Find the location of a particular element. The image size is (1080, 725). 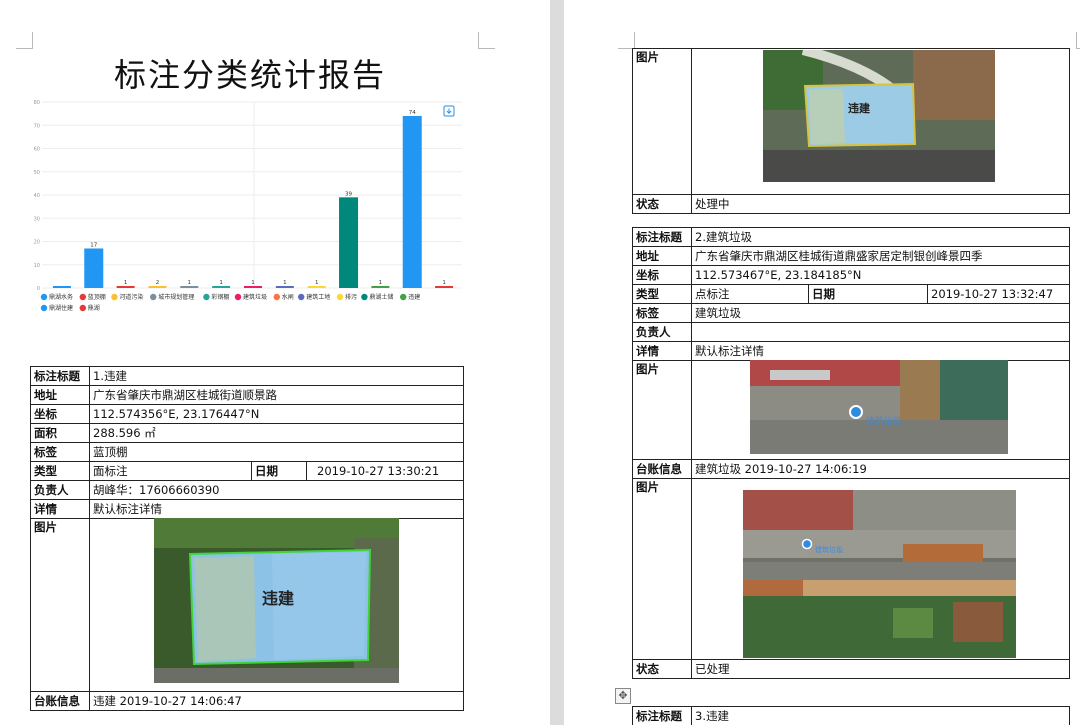

legend-label: 鼎湖水务 is located at coordinates (61, 297).